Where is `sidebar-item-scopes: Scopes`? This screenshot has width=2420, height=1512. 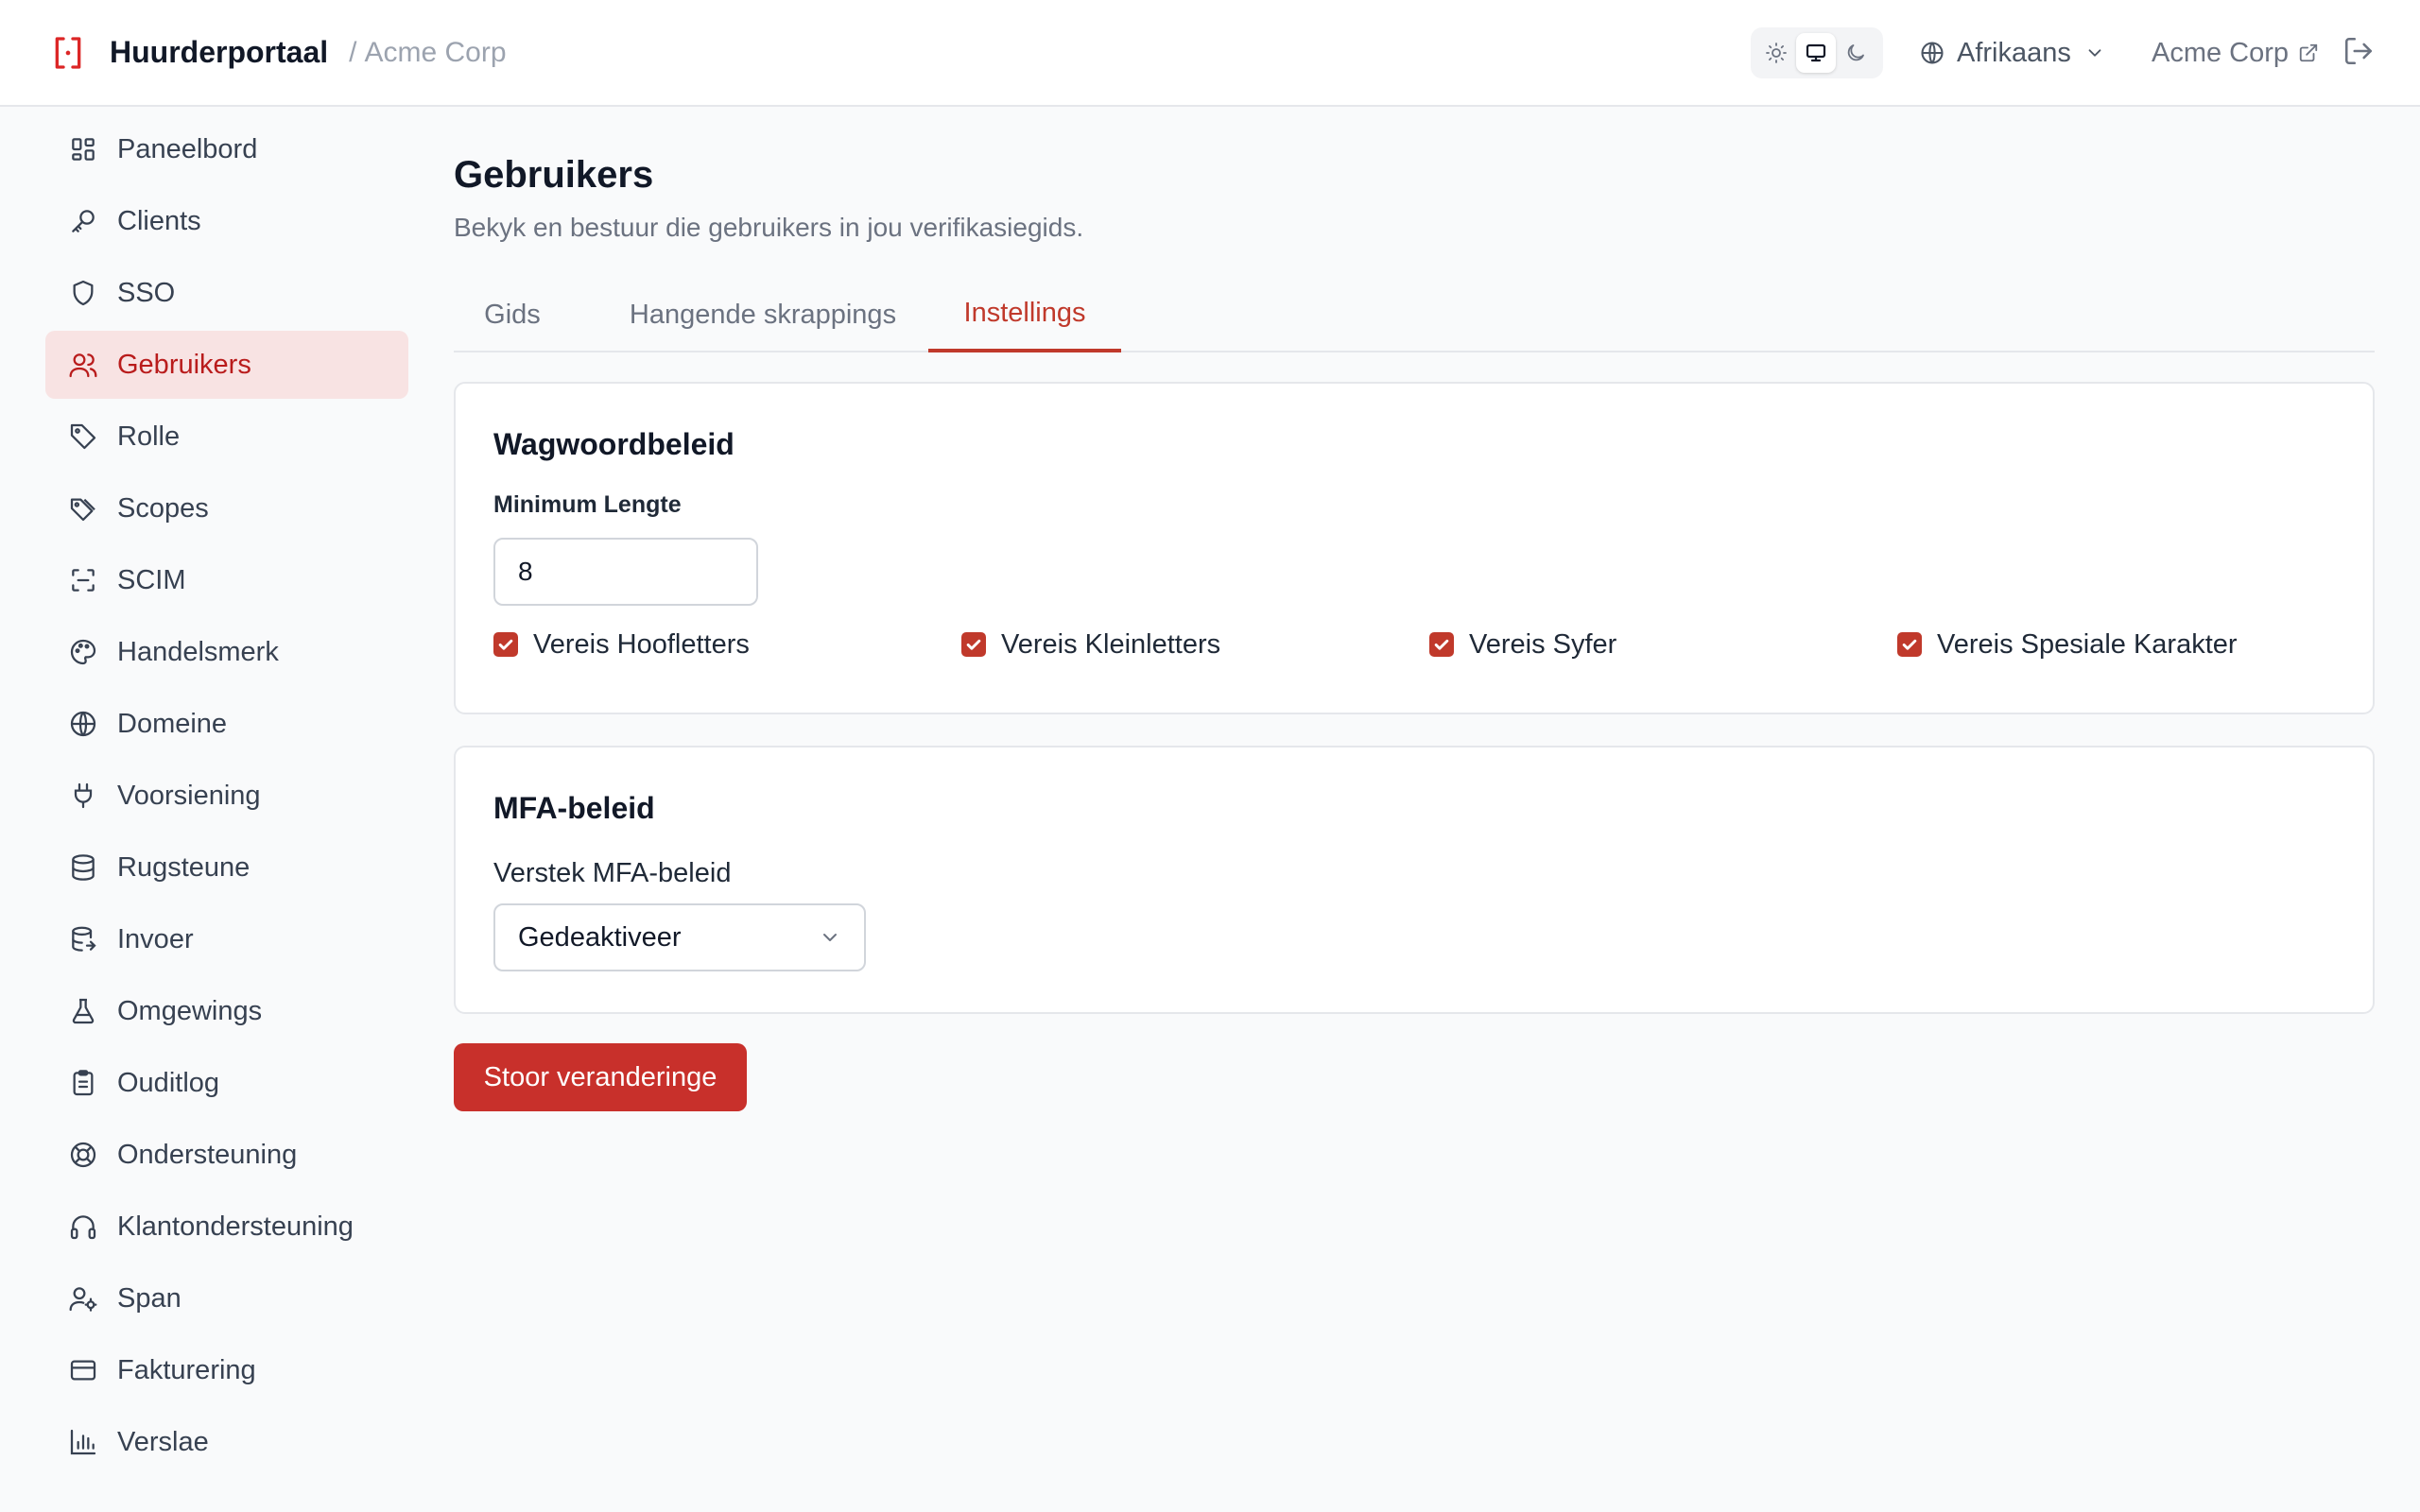 sidebar-item-scopes: Scopes is located at coordinates (226, 508).